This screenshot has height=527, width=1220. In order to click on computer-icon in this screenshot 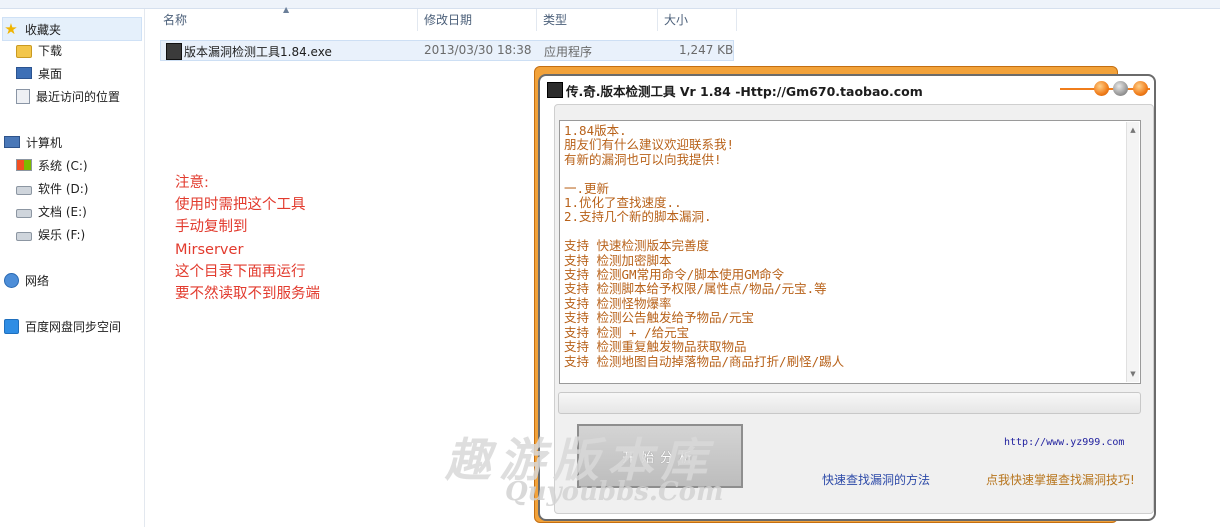, I will do `click(12, 142)`.